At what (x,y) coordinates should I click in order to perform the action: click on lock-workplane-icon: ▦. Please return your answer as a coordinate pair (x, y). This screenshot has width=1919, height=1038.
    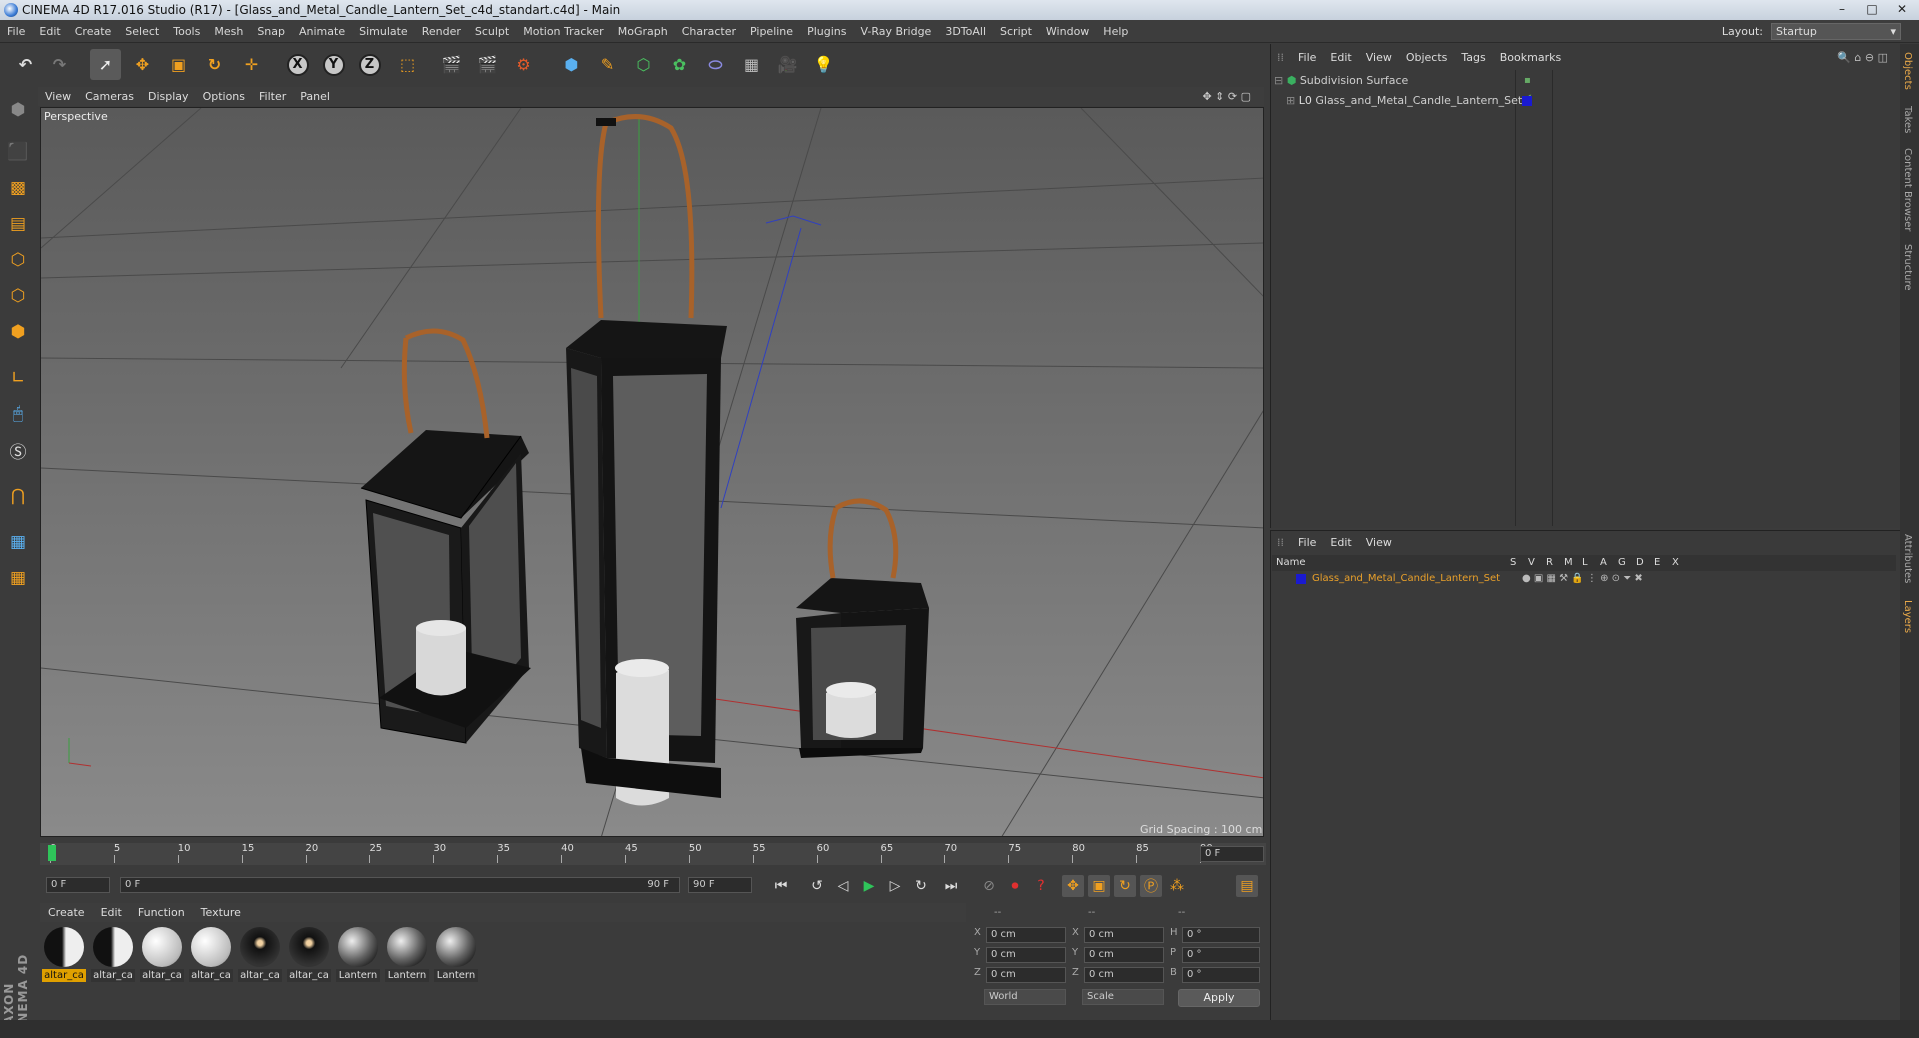
    Looking at the image, I should click on (18, 542).